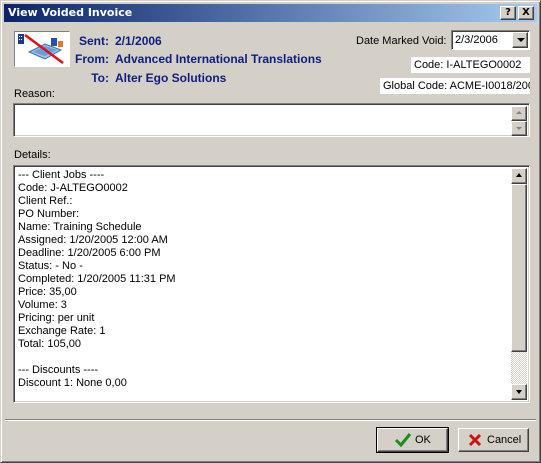 The height and width of the screenshot is (463, 541). Describe the element at coordinates (218, 59) in the screenshot. I see `from-company: Advanced International Translations` at that location.